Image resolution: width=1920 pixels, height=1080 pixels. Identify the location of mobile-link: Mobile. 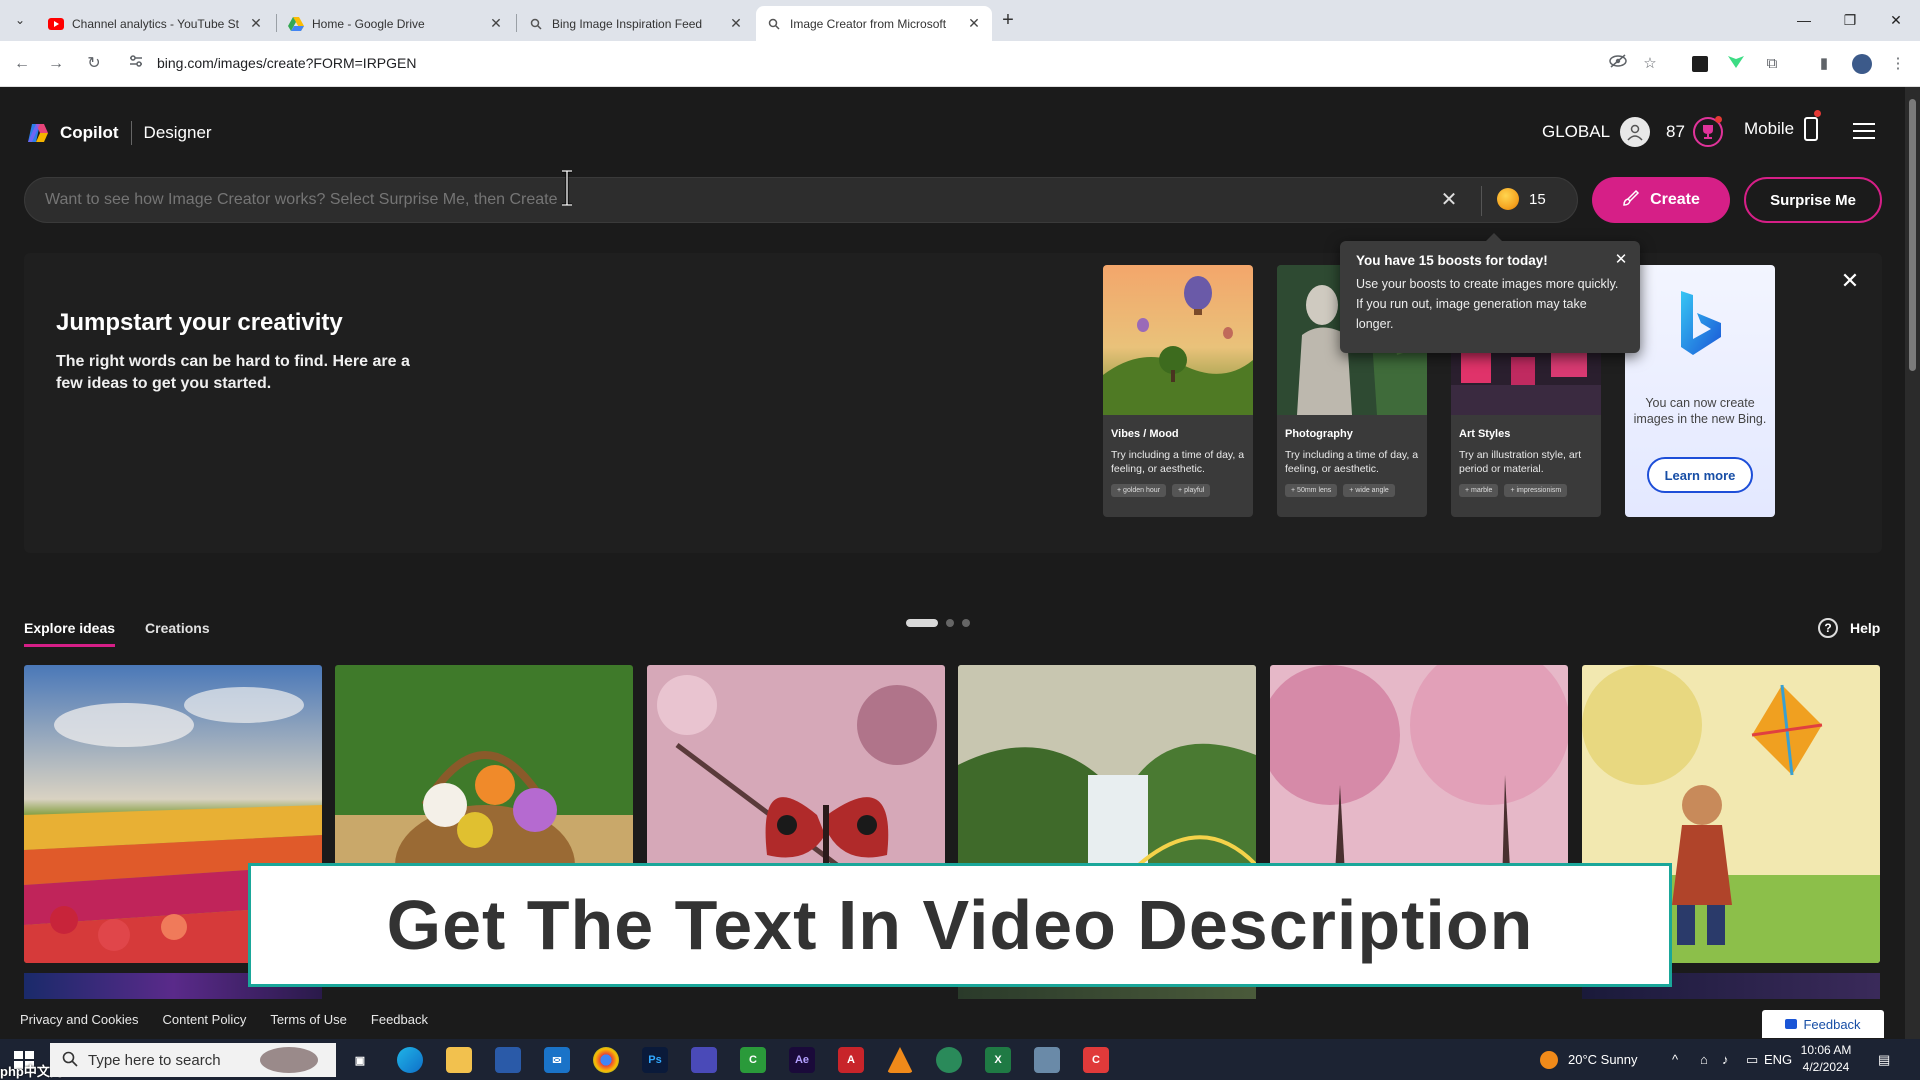
(1783, 125).